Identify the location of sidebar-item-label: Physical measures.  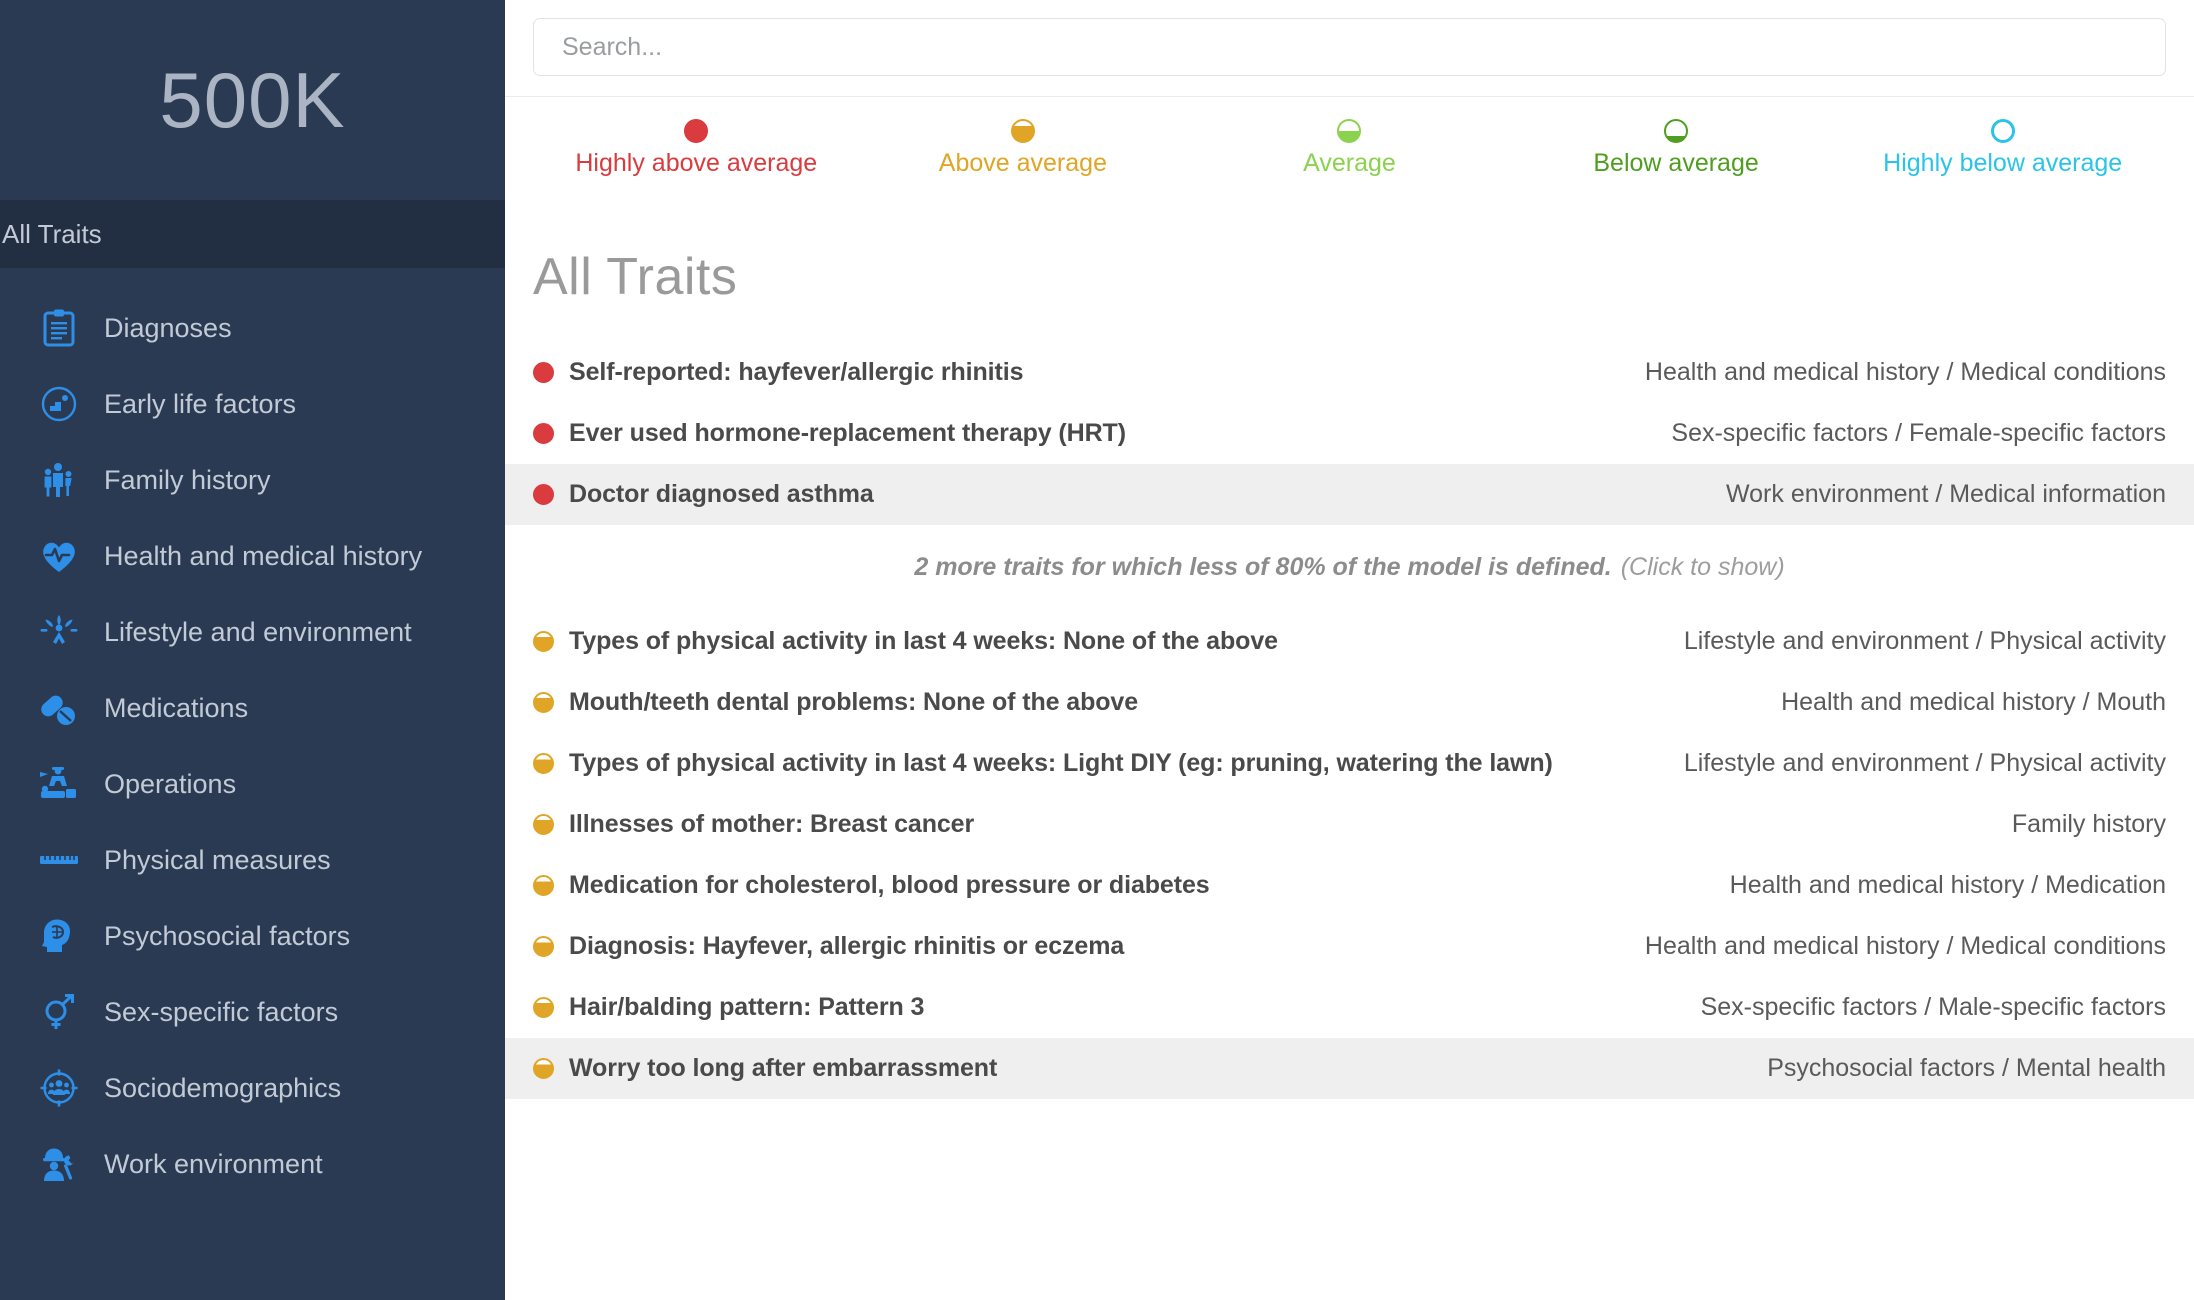
(217, 859).